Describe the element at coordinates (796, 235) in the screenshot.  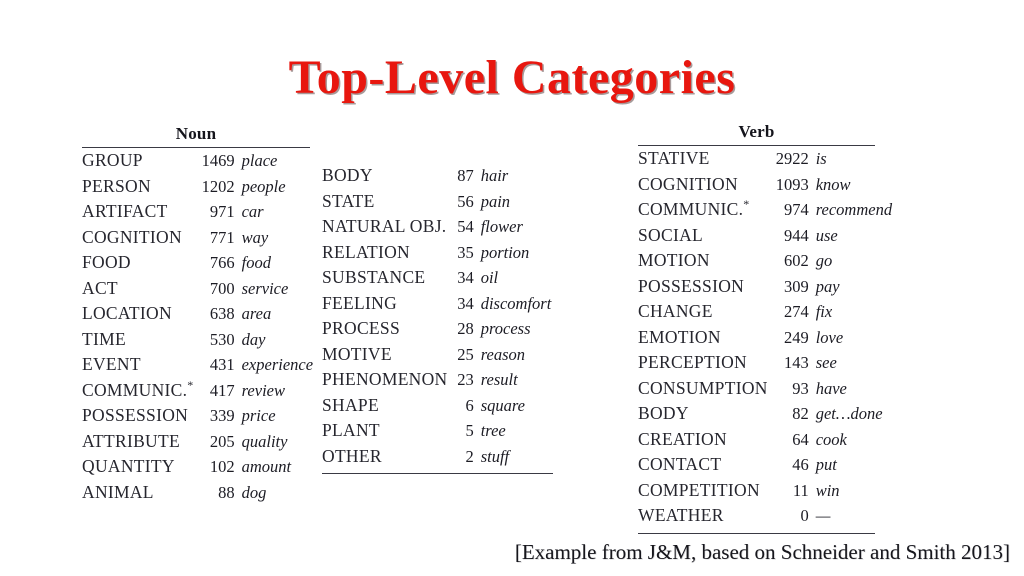
I see `category-count: 944` at that location.